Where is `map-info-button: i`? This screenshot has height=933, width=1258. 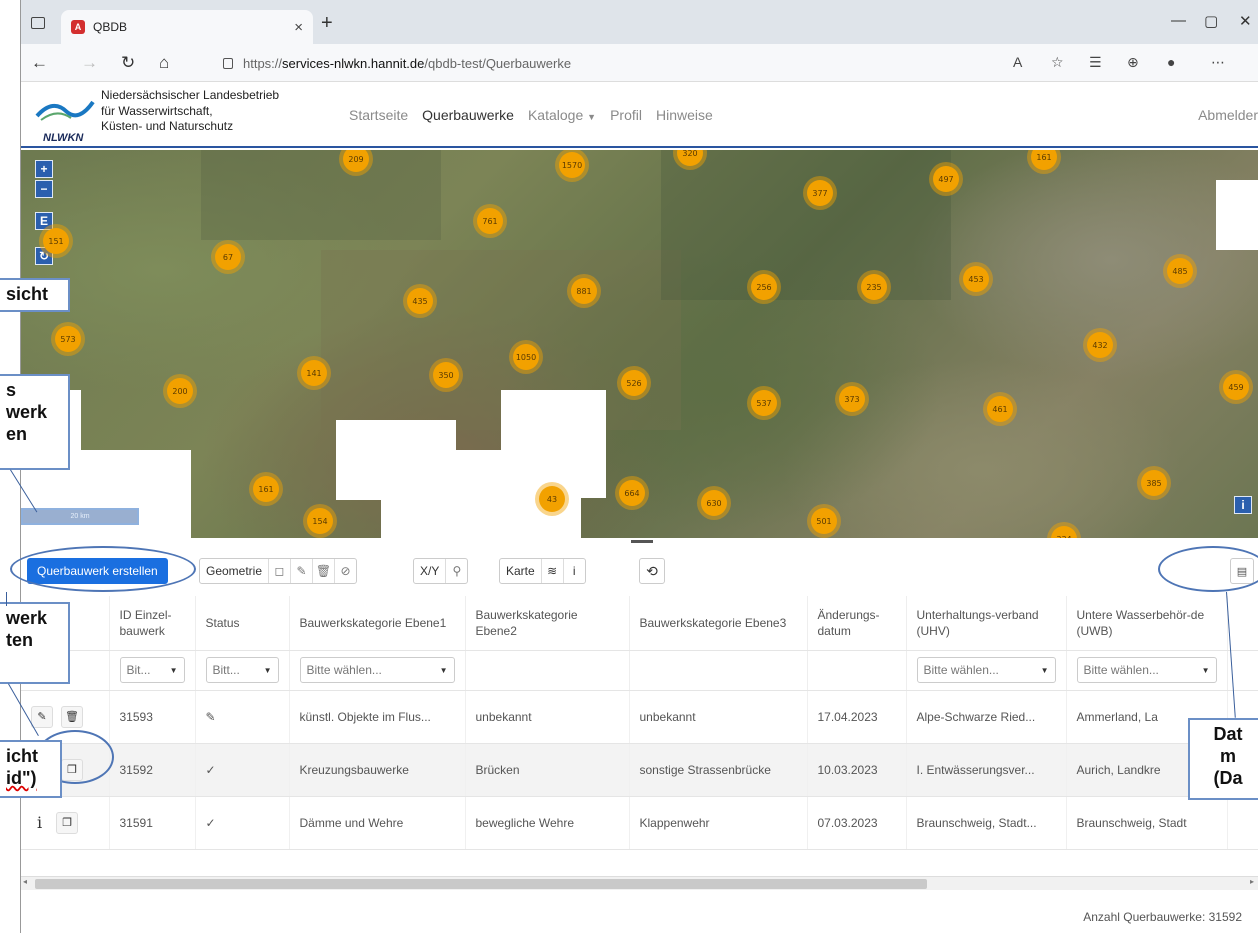 map-info-button: i is located at coordinates (1243, 505).